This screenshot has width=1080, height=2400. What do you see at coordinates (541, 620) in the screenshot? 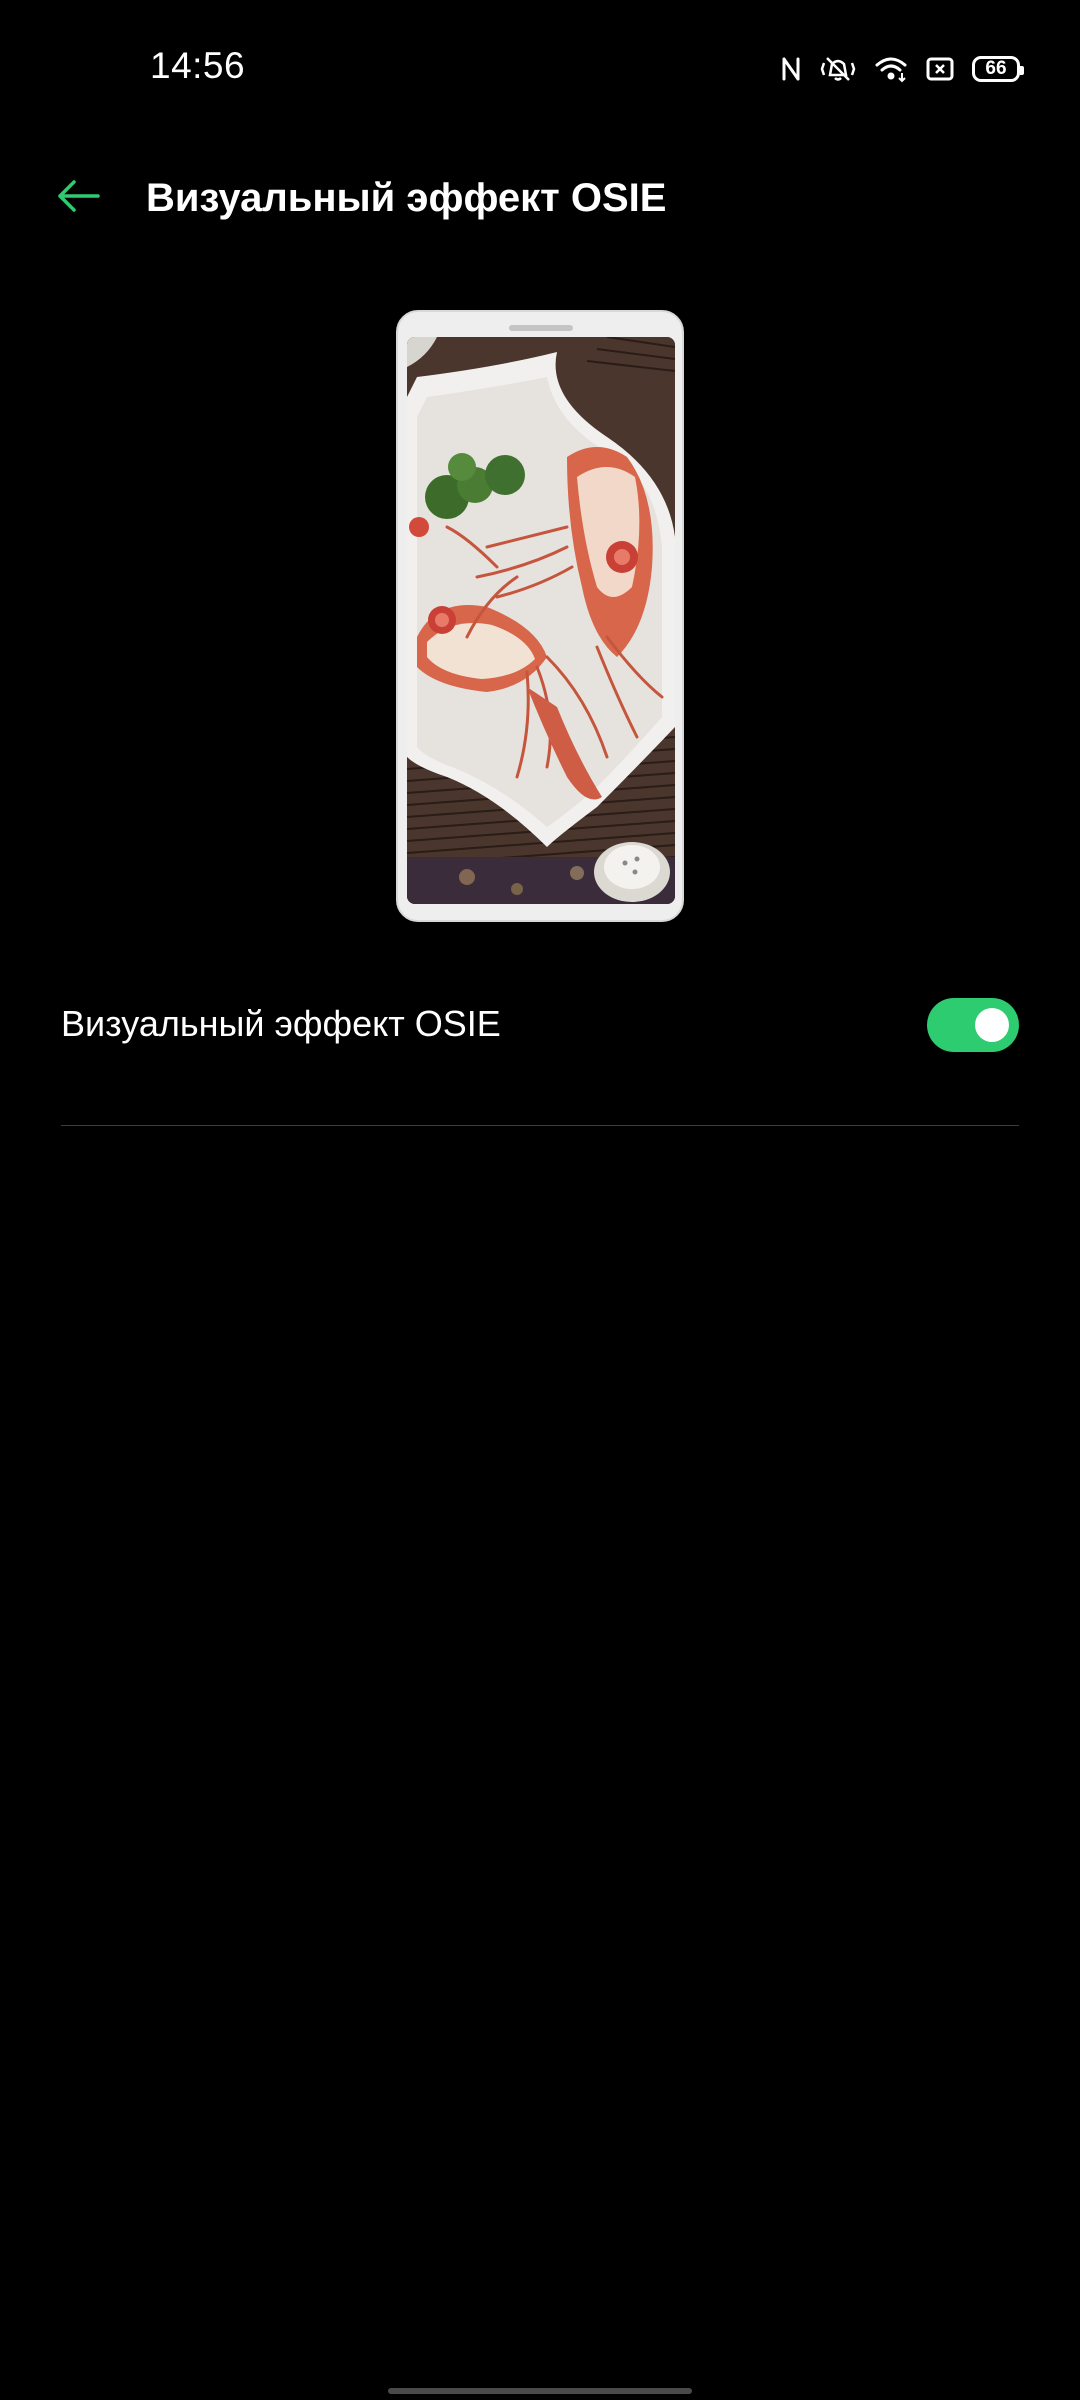
I see `preview-image` at bounding box center [541, 620].